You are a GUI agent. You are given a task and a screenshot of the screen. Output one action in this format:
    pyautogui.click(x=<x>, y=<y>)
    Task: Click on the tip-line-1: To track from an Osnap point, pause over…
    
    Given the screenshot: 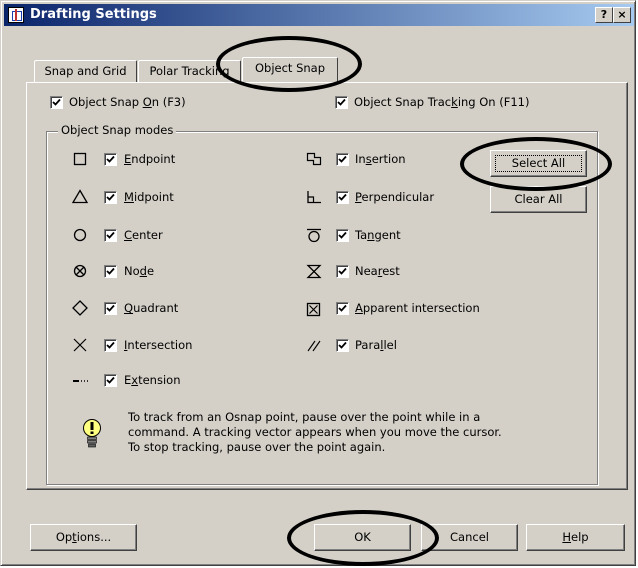 What is the action you would take?
    pyautogui.click(x=304, y=417)
    